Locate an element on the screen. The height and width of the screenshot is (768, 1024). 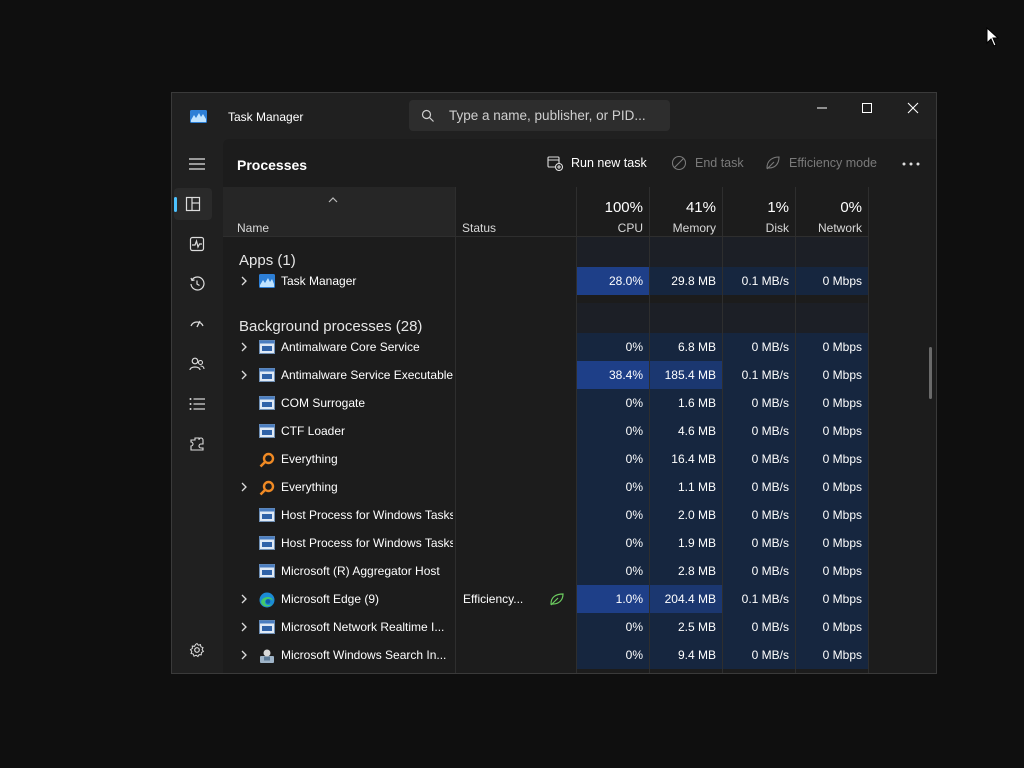
minimize-button is located at coordinates (822, 108).